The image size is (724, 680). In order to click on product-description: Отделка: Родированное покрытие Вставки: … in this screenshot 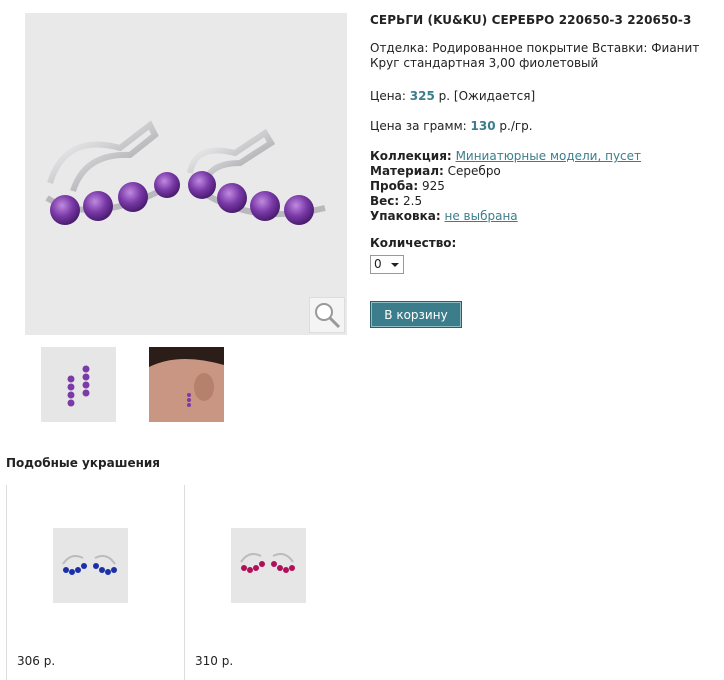, I will do `click(535, 55)`.